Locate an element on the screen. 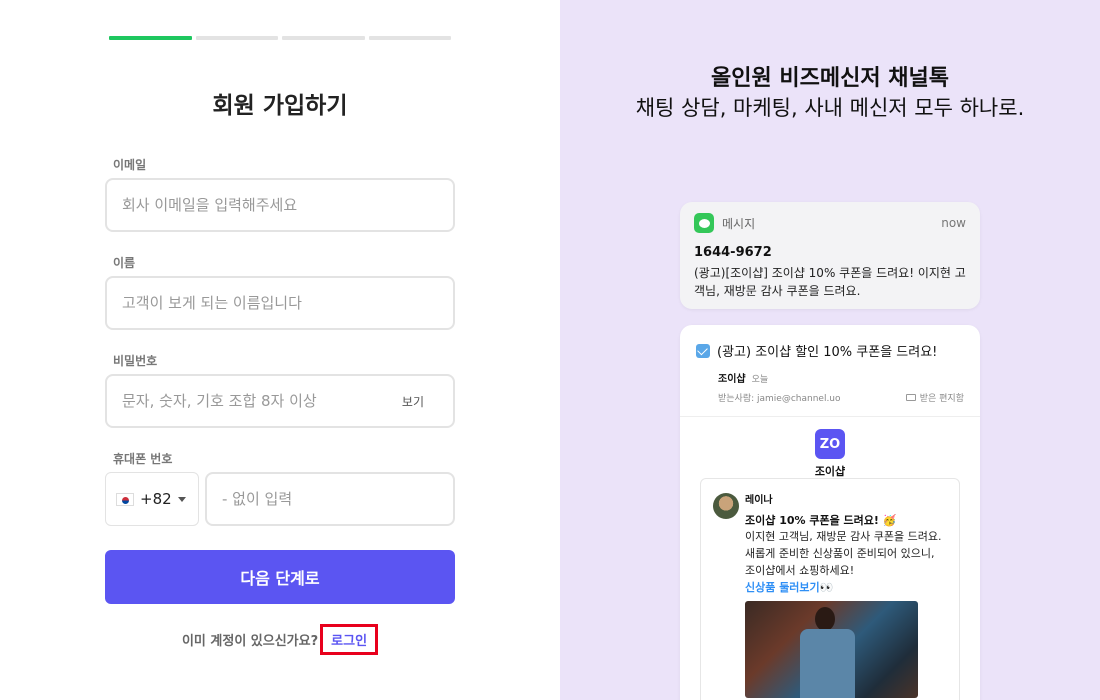 The image size is (1100, 700). korea-flag-icon is located at coordinates (125, 499).